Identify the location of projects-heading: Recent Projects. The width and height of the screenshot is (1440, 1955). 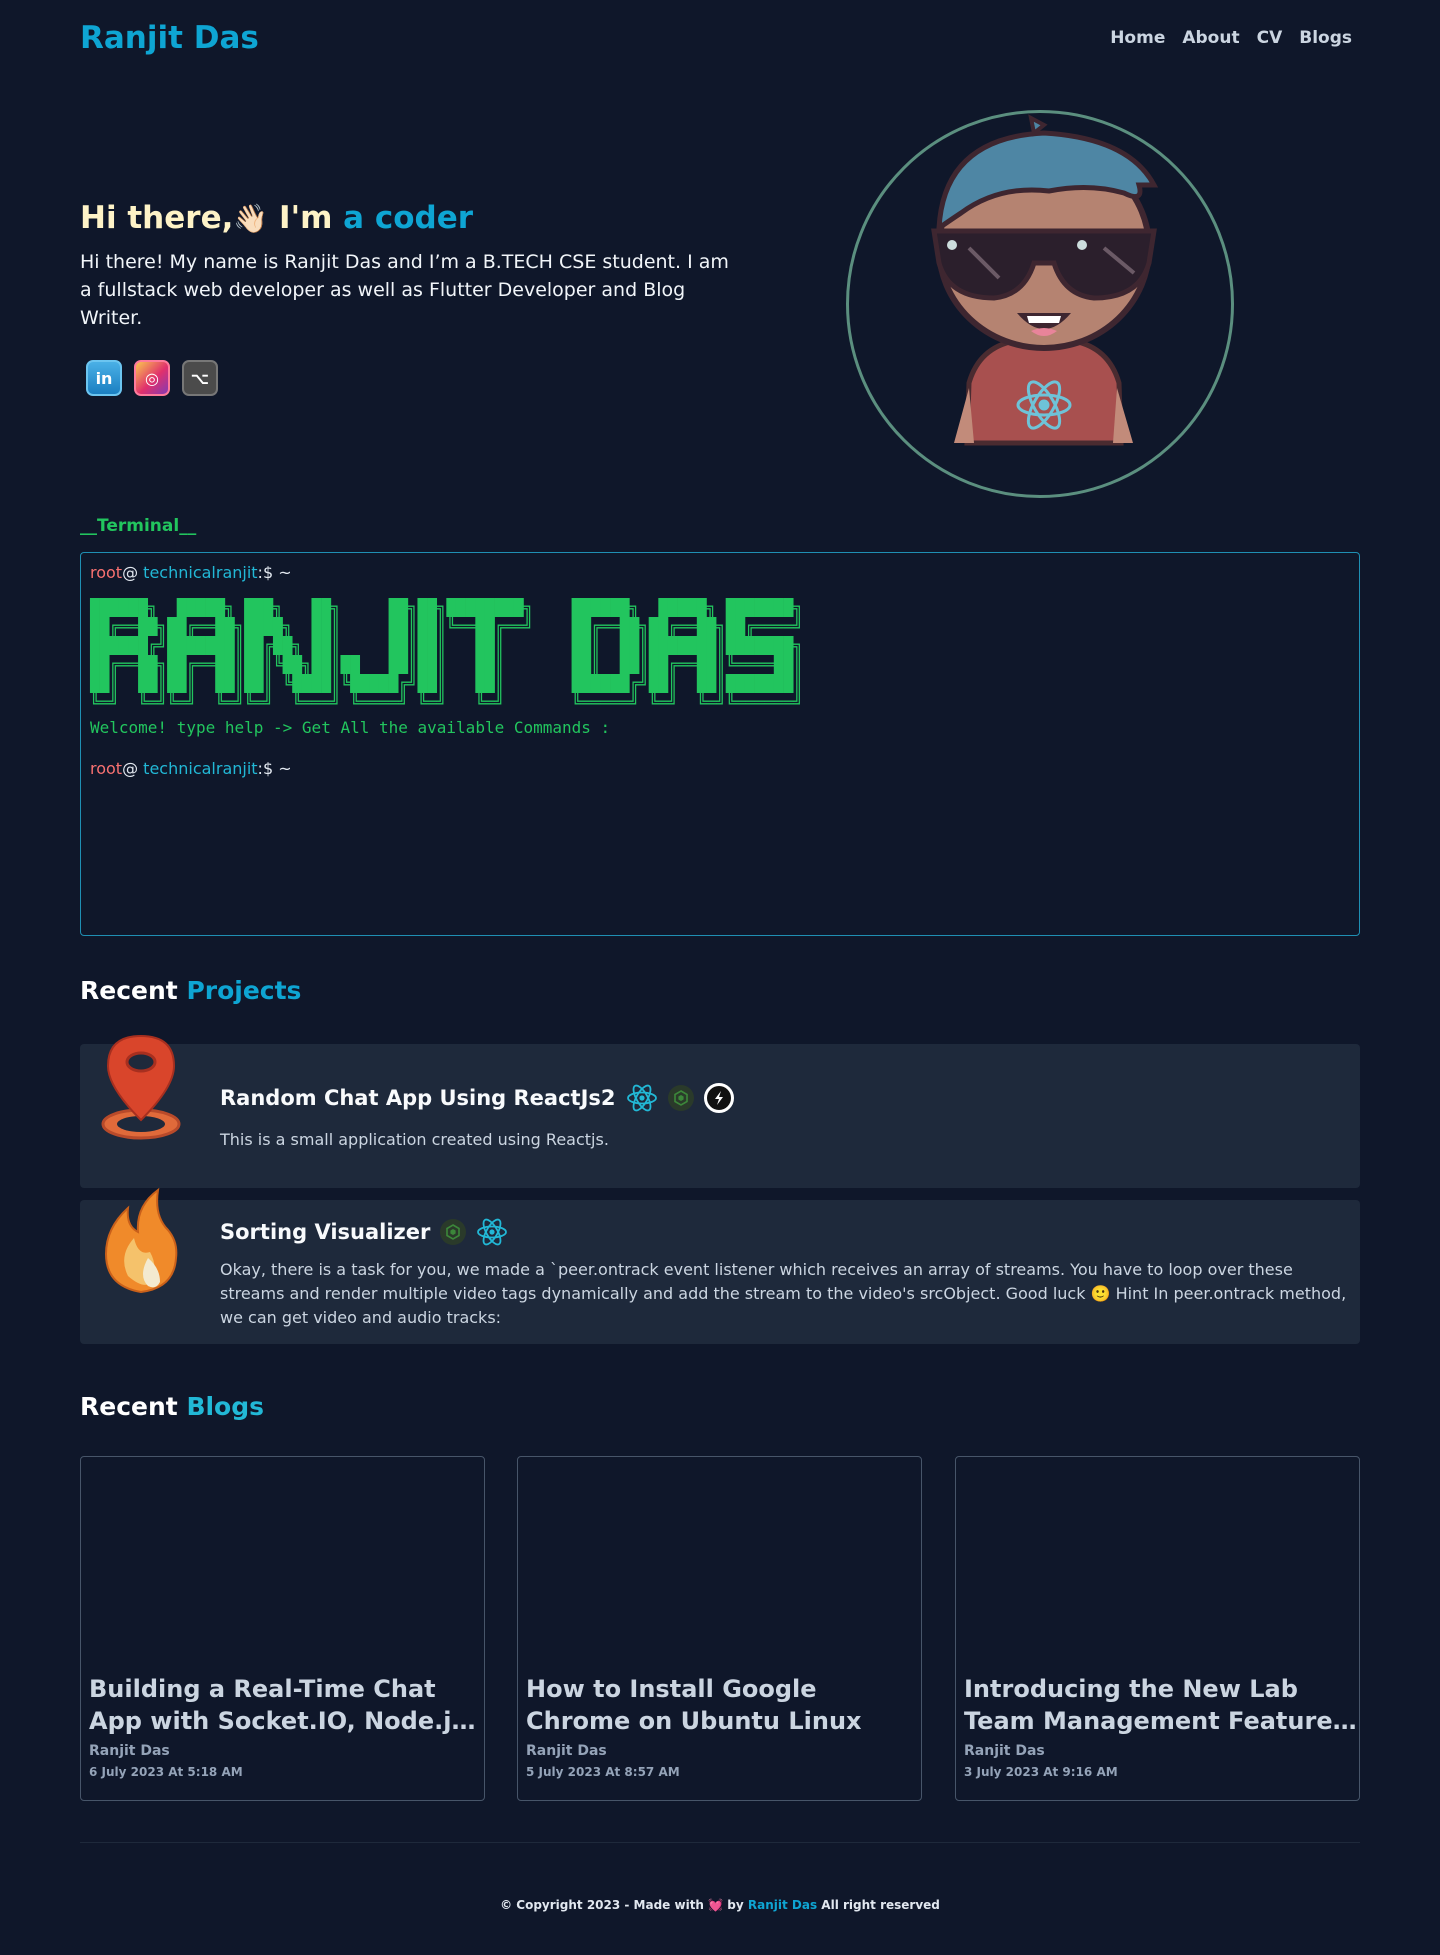
(190, 990).